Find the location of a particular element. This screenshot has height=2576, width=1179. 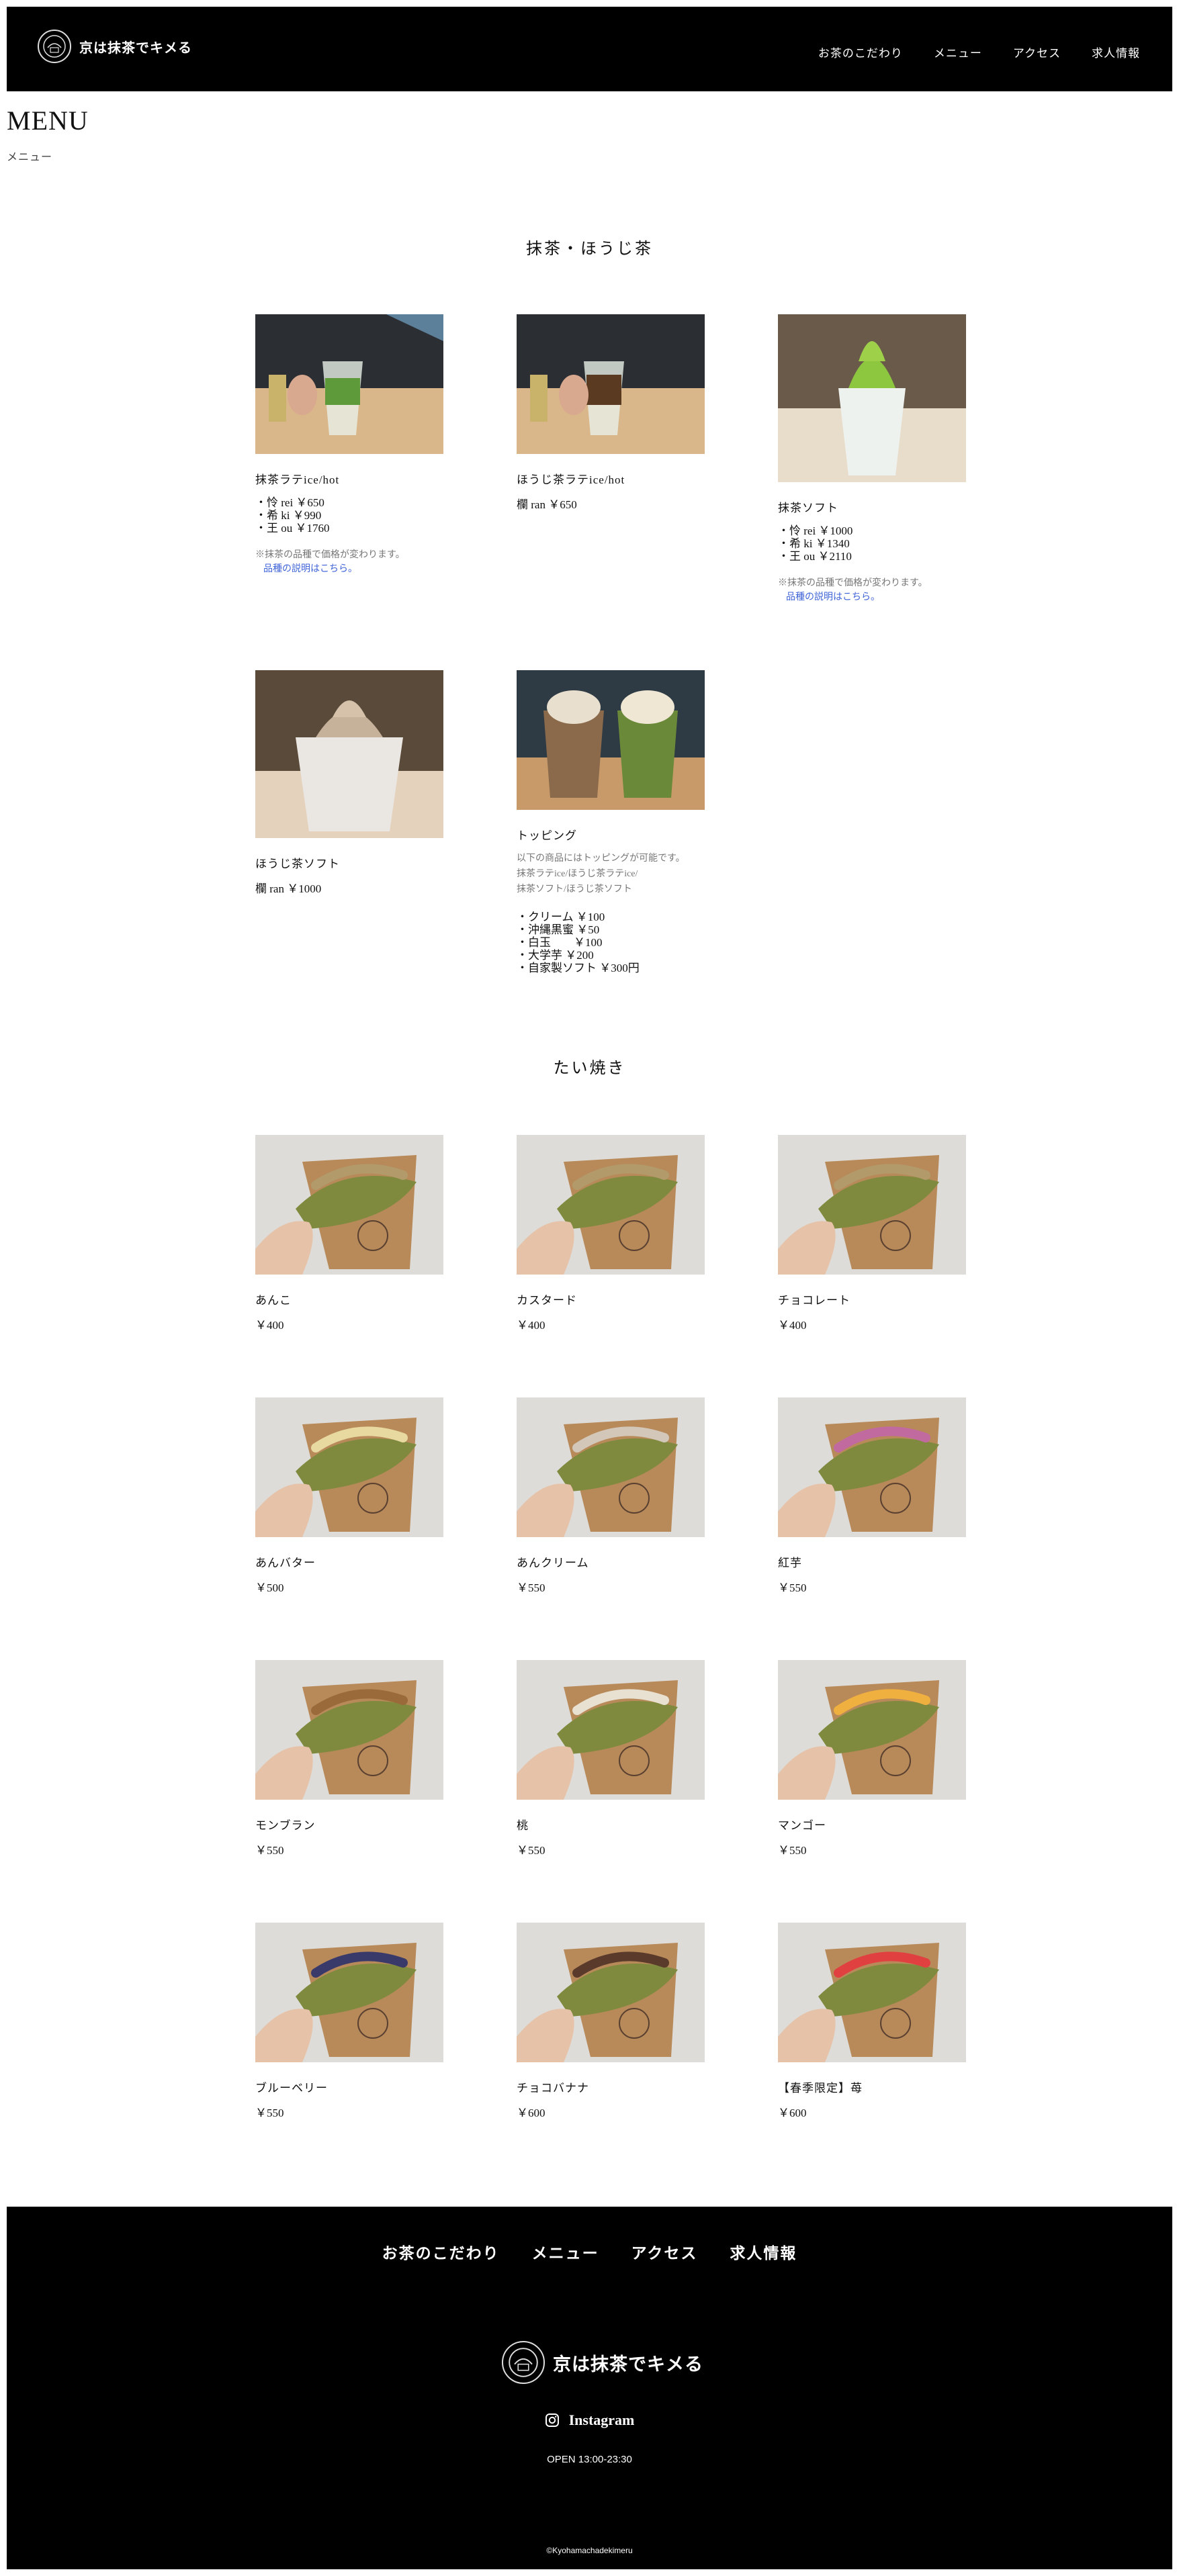

menu-item: あんクリーム ￥550 is located at coordinates (611, 1496).